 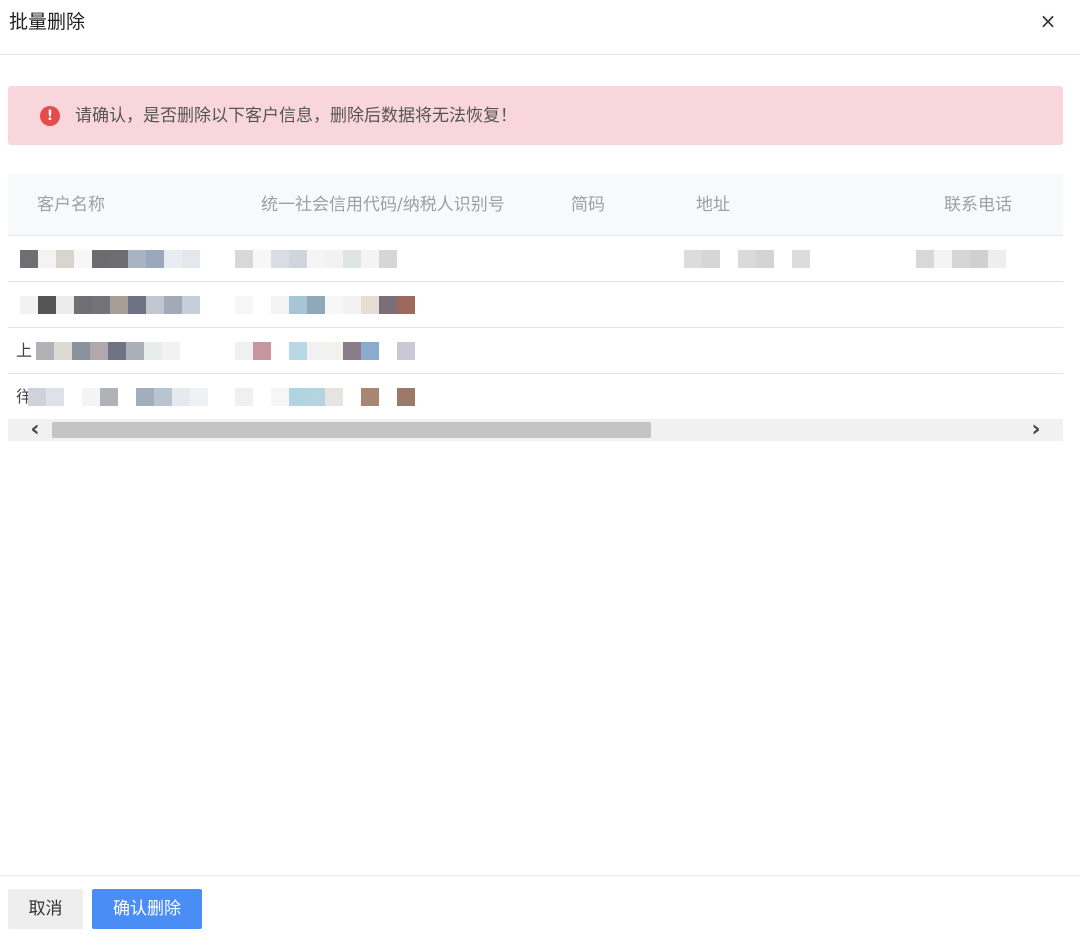 What do you see at coordinates (383, 205) in the screenshot?
I see `column-header-credit-code: 统一社会信用代码/纳税人识别号` at bounding box center [383, 205].